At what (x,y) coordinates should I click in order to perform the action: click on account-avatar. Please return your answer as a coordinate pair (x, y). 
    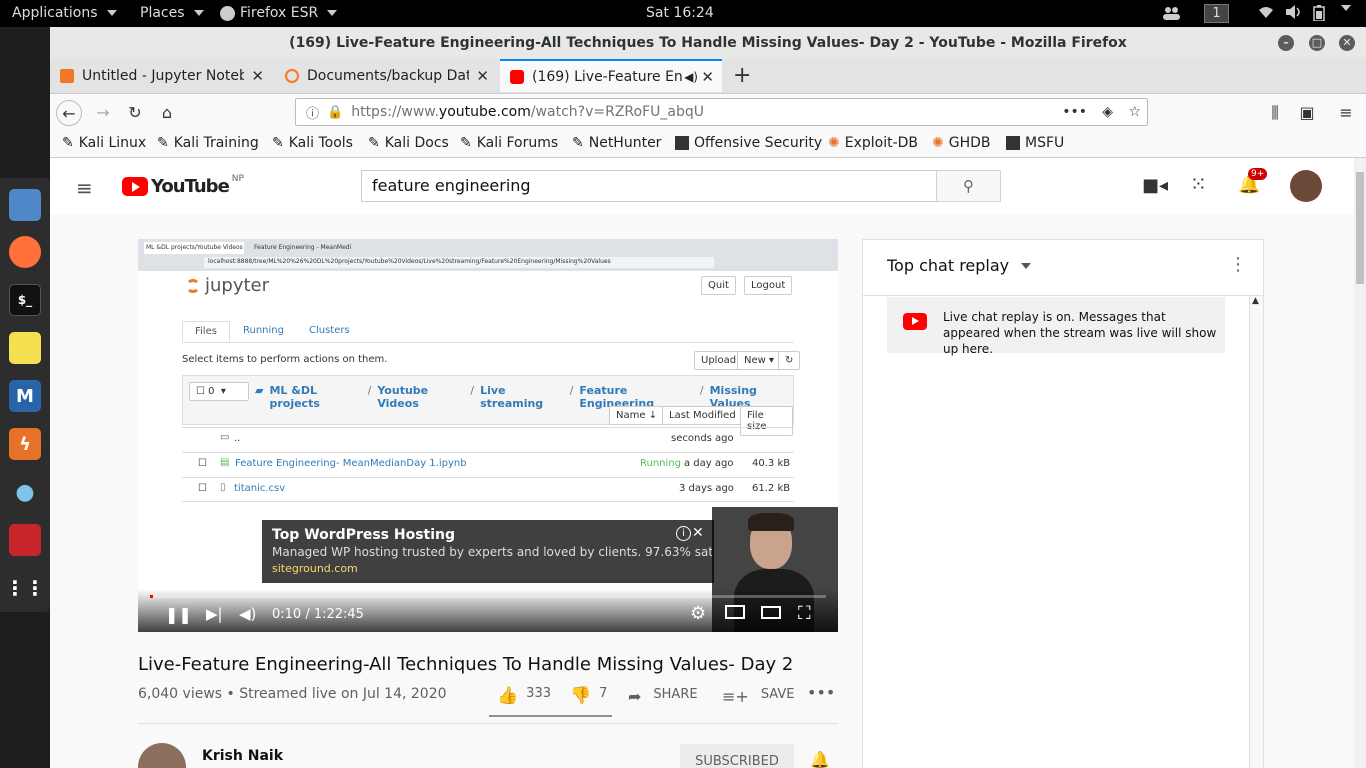
    Looking at the image, I should click on (1306, 186).